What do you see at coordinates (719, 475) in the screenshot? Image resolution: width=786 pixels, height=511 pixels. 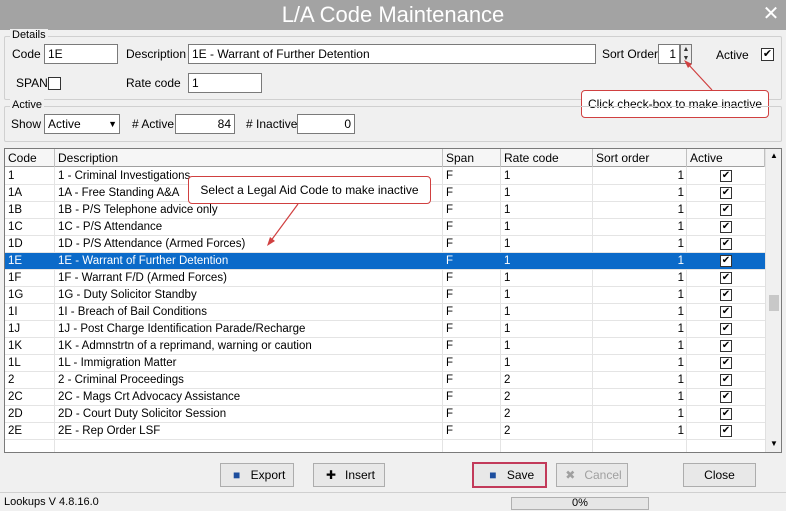 I see `close-button: Close` at bounding box center [719, 475].